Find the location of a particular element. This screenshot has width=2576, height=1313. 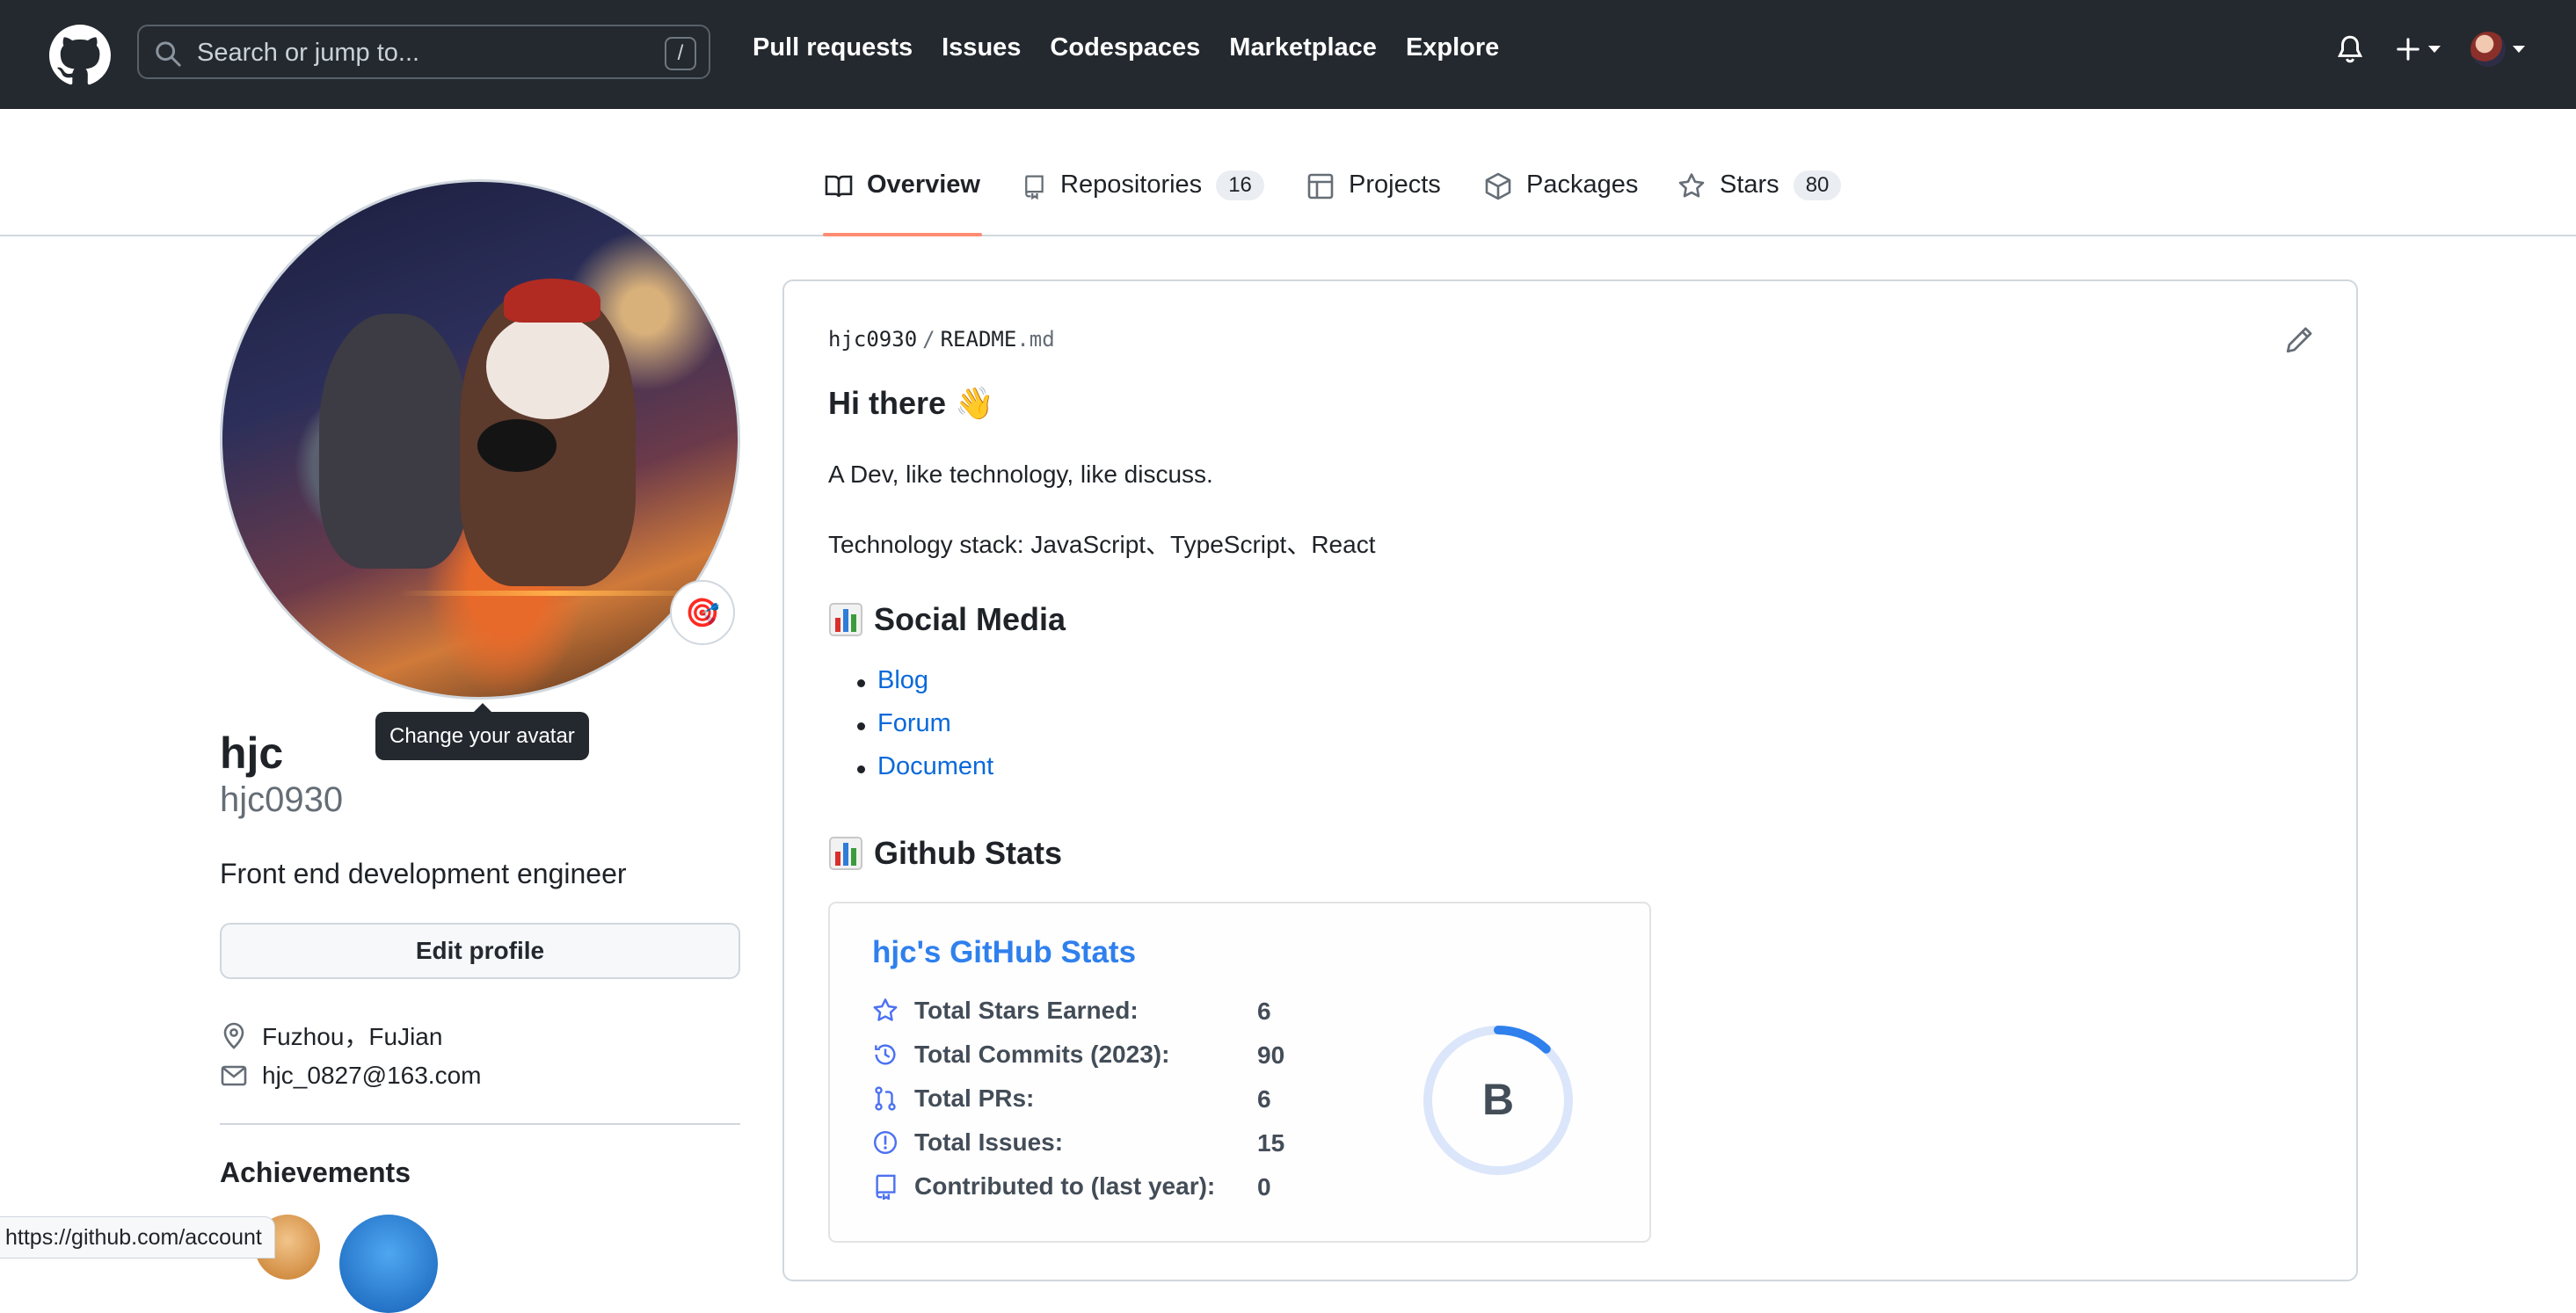

stat-row-prs: Total PRs: 6 is located at coordinates (1071, 1098).